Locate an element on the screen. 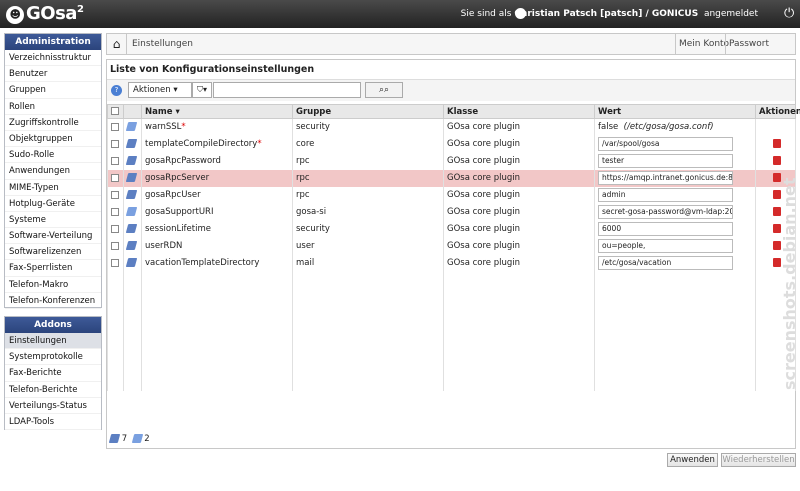  setting-name: userRDN is located at coordinates (217, 246).